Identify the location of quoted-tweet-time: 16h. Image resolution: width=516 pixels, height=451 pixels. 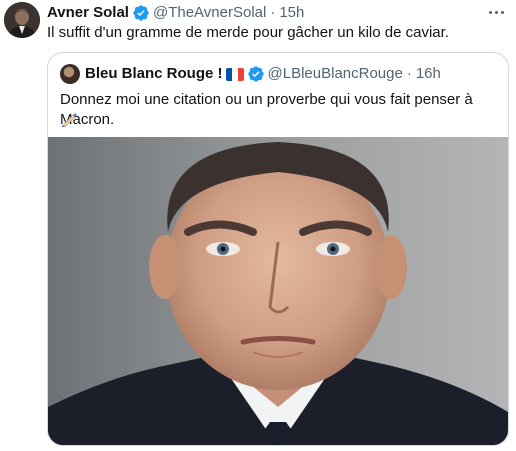
(428, 73).